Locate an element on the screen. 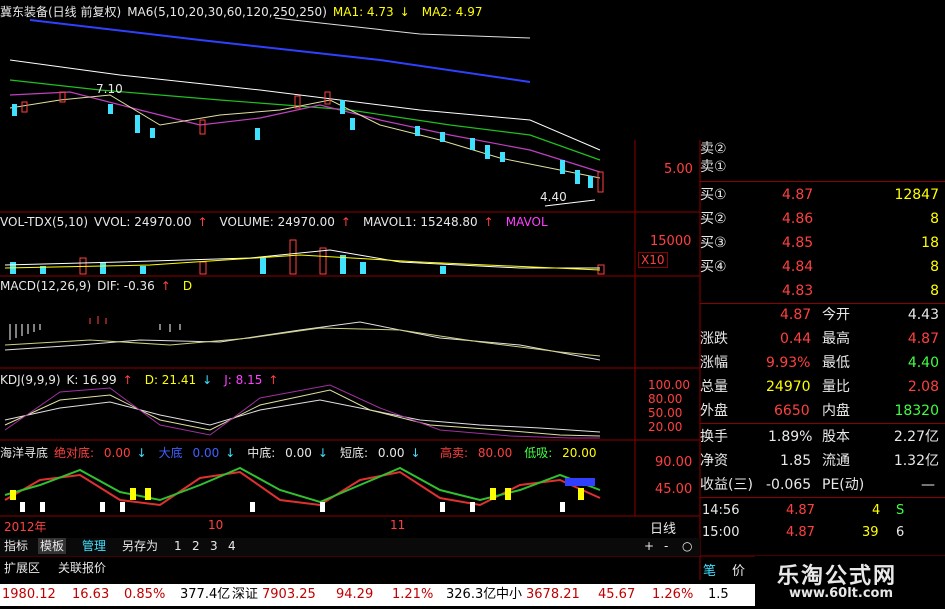  stats-divider is located at coordinates (822, 423).